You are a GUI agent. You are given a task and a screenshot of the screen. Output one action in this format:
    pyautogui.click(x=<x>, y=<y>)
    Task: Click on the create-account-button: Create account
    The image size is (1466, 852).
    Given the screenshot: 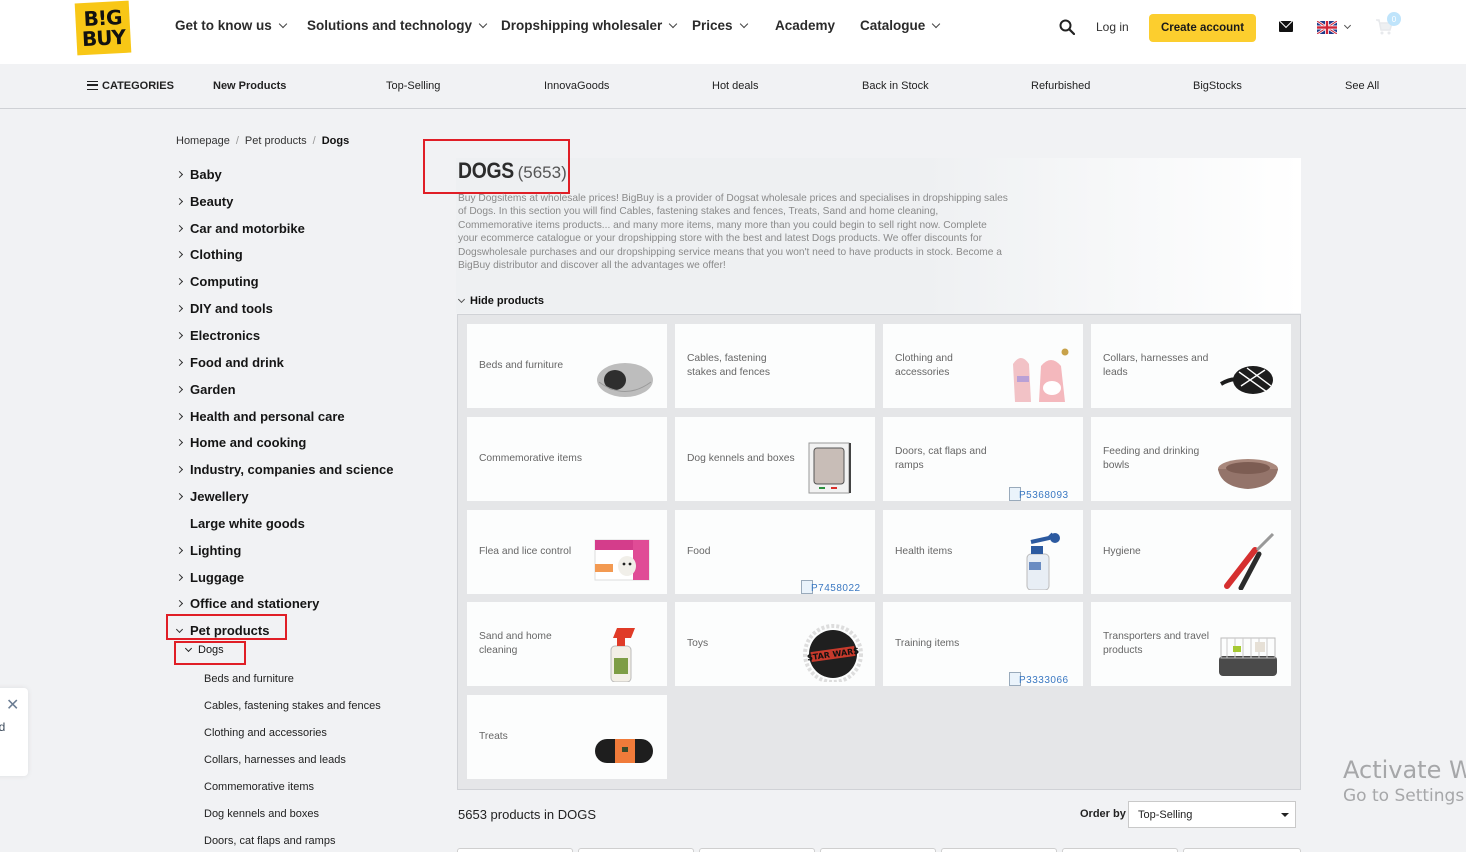 What is the action you would take?
    pyautogui.click(x=1202, y=28)
    